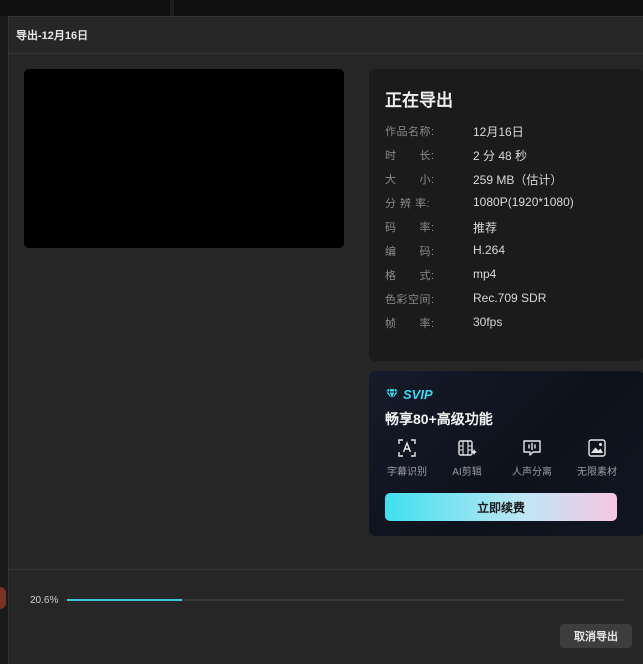 The image size is (643, 664). I want to click on feature-label: AI剪辑, so click(467, 472).